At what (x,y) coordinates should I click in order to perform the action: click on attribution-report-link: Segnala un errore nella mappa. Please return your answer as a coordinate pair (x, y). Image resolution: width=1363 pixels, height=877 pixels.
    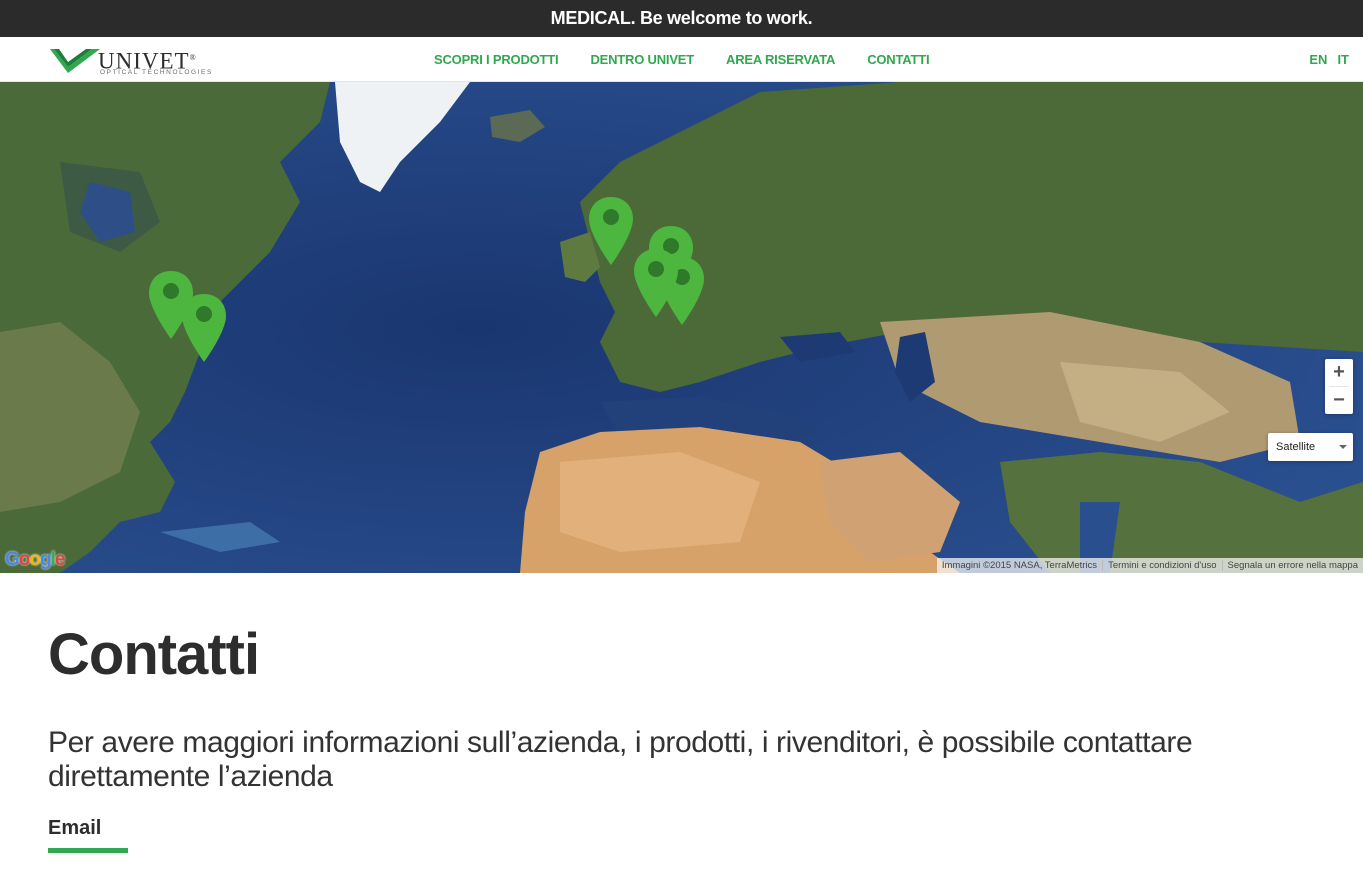
    Looking at the image, I should click on (1292, 565).